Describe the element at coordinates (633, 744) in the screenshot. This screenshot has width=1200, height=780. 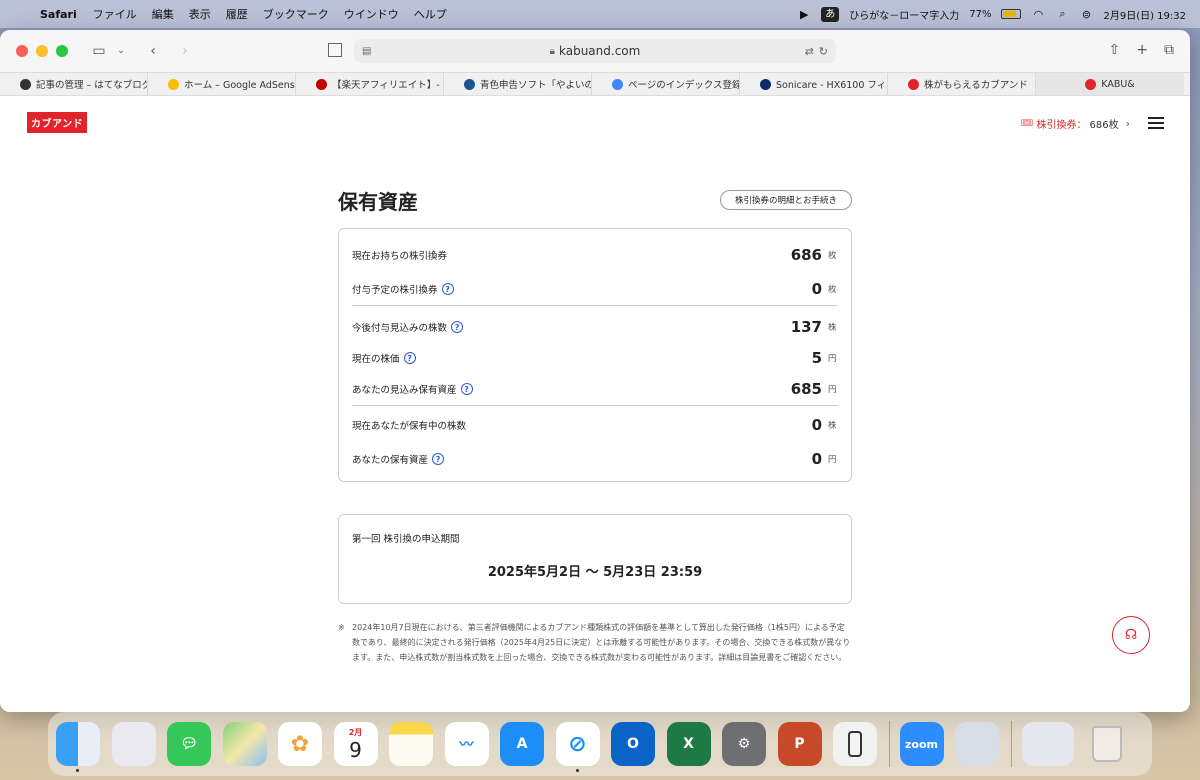
I see `outlook-icon: O` at that location.